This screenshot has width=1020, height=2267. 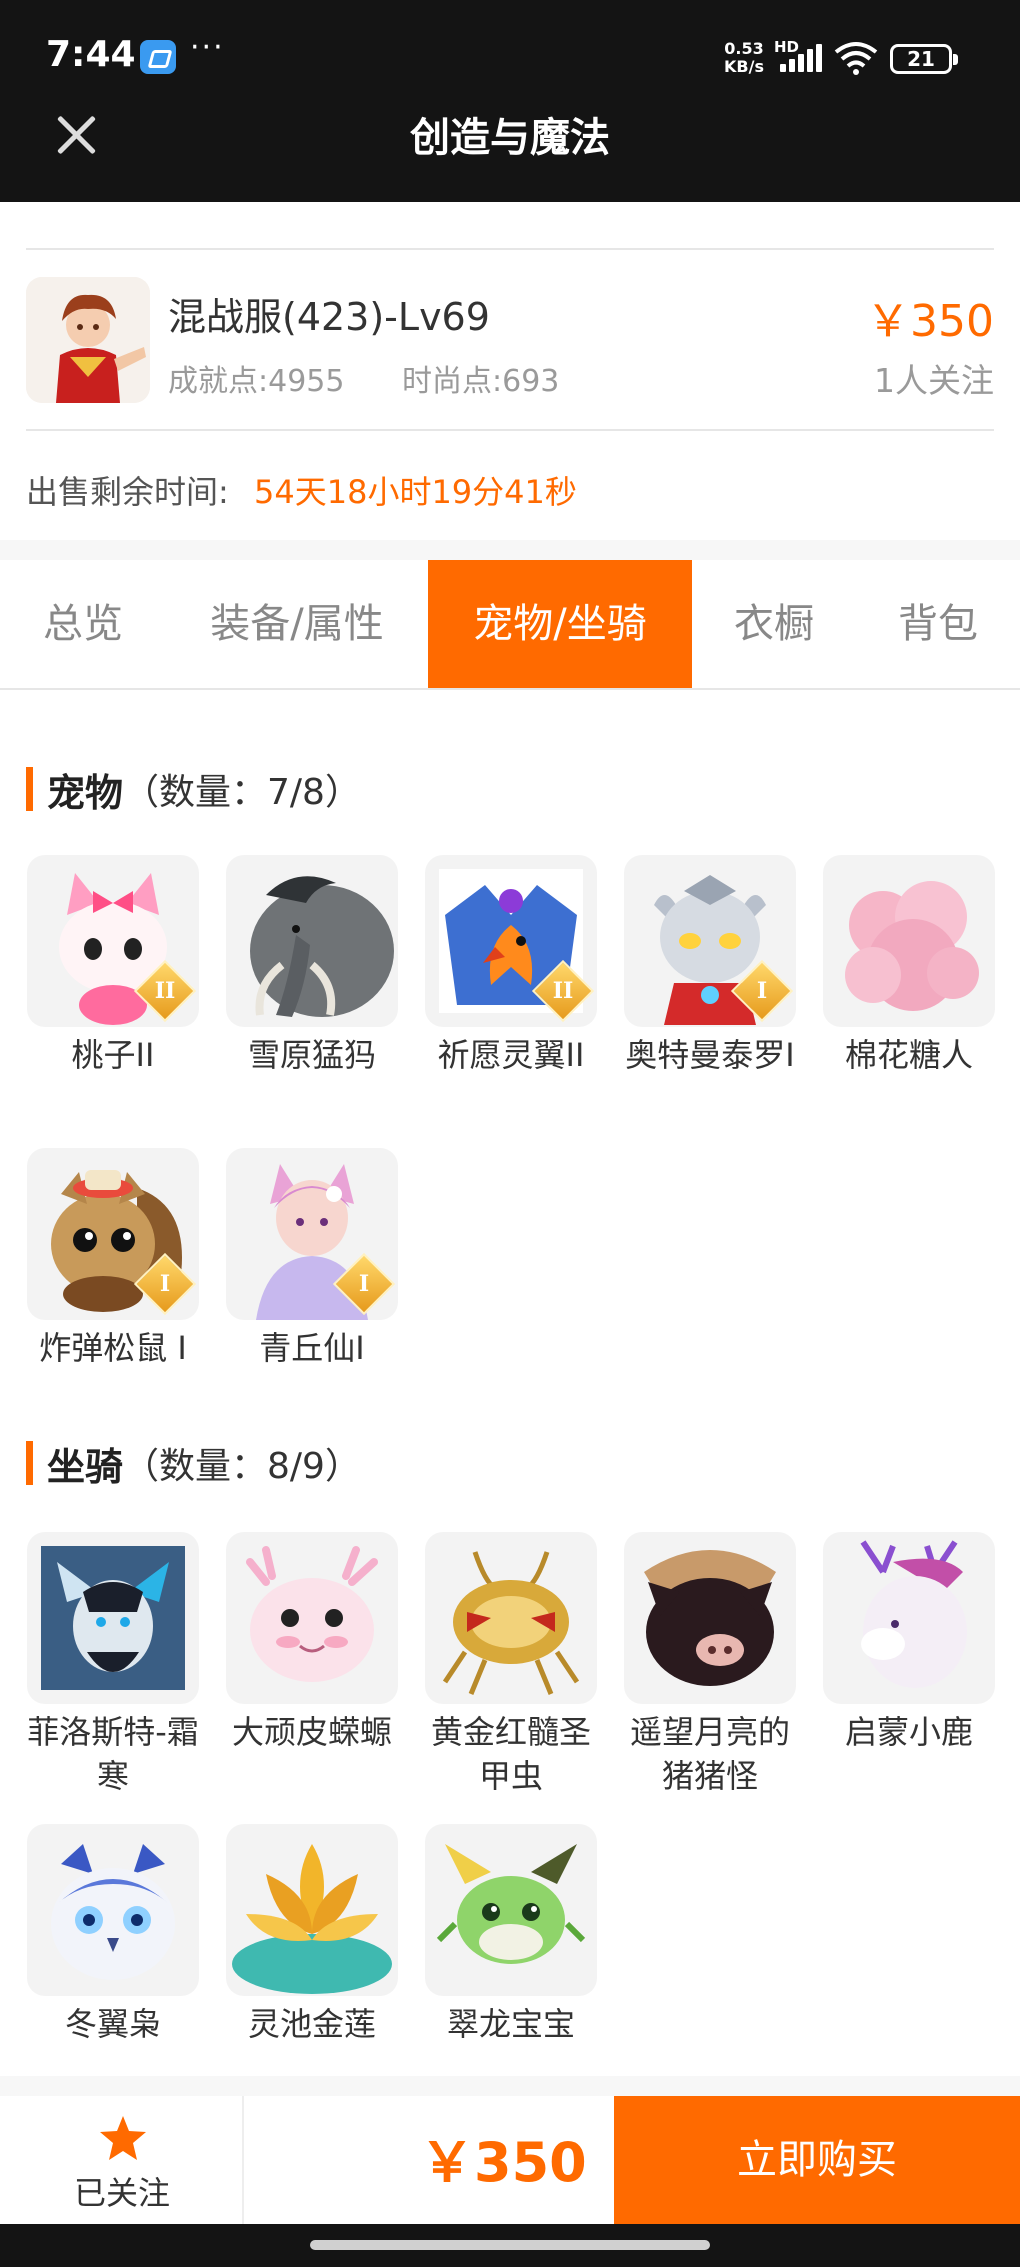 I want to click on mount-name: 冬翼枭, so click(x=112, y=2024).